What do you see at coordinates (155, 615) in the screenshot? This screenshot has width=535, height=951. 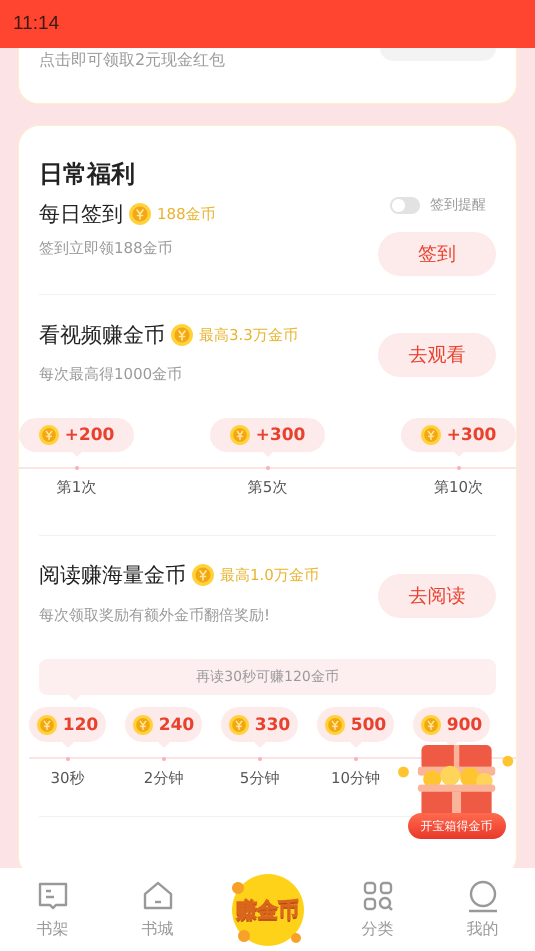 I see `task-subtitle: 每次领取奖励有额外金币翻倍奖励!` at bounding box center [155, 615].